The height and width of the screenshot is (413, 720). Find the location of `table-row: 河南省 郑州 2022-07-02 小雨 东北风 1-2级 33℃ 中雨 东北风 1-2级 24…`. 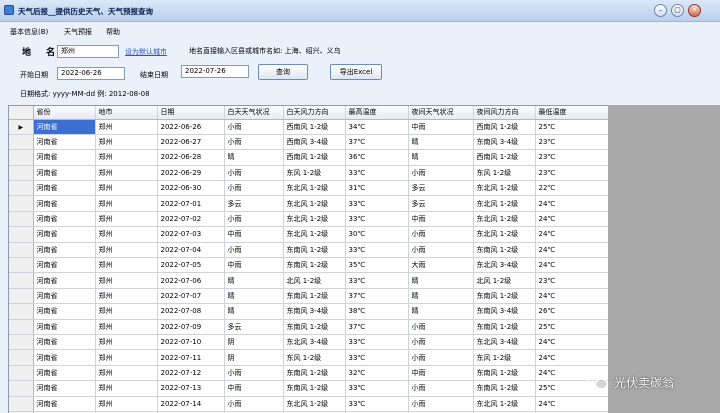

table-row: 河南省 郑州 2022-07-02 小雨 东北风 1-2级 33℃ 中雨 东北风 1-2级 24… is located at coordinates (308, 219).